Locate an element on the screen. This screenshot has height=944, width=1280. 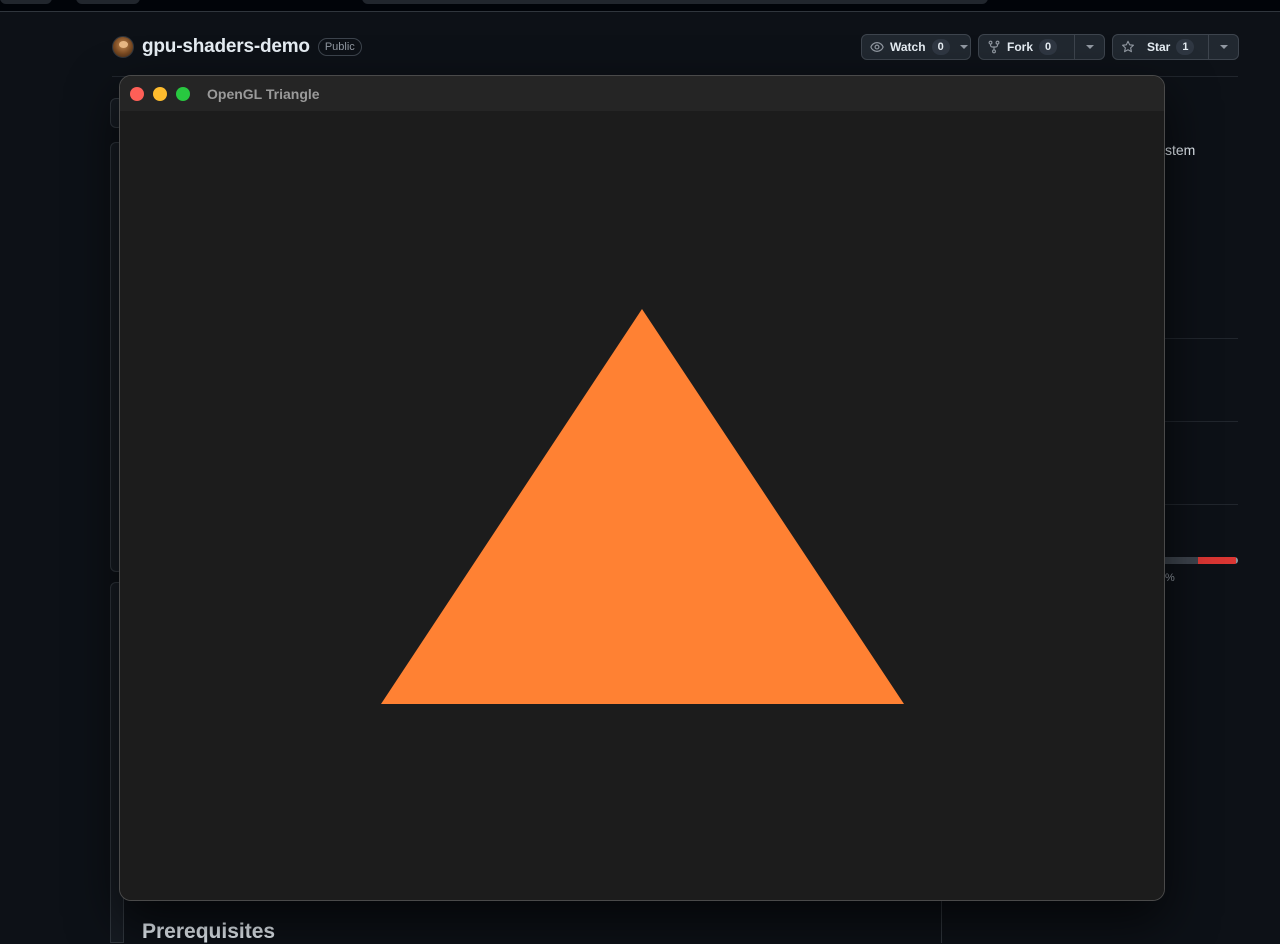
star-icon is located at coordinates (1128, 46).